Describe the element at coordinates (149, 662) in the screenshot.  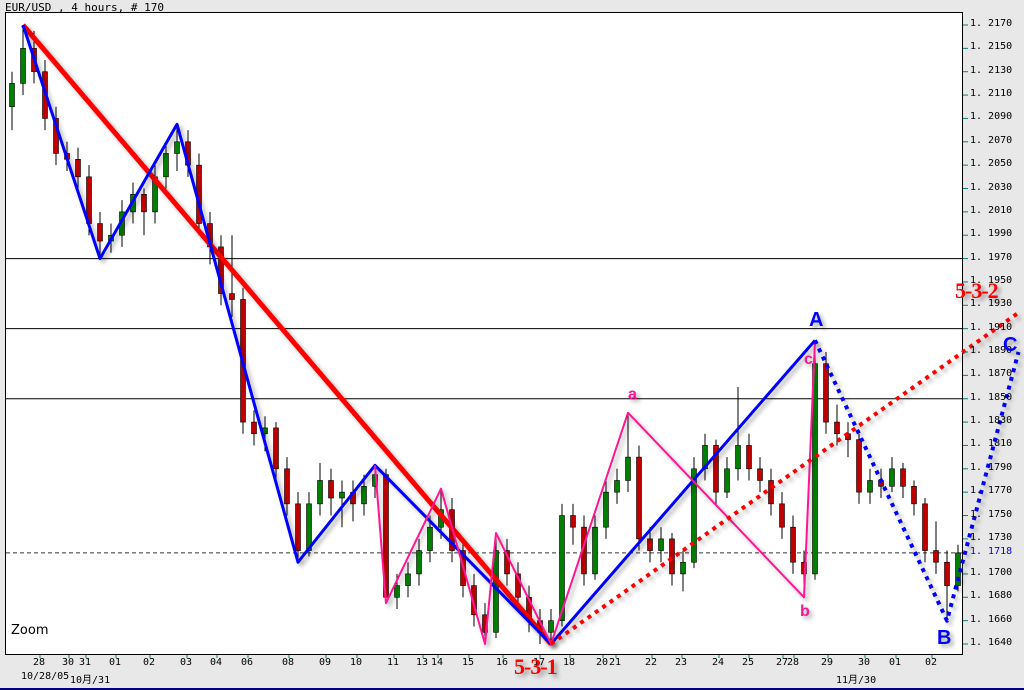
I see `time-tick-label: 02` at that location.